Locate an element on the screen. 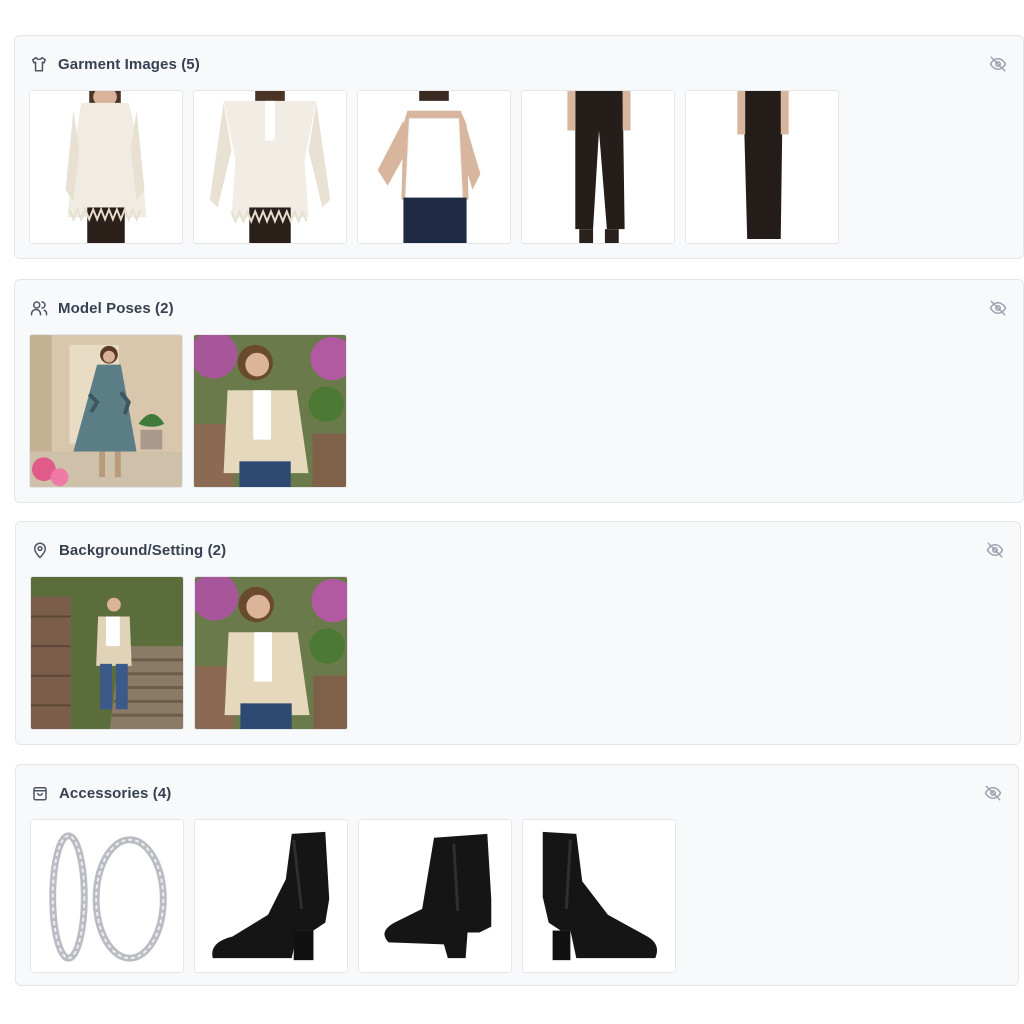 The height and width of the screenshot is (1024, 1024). section-header: Background/Setting (2) is located at coordinates (518, 550).